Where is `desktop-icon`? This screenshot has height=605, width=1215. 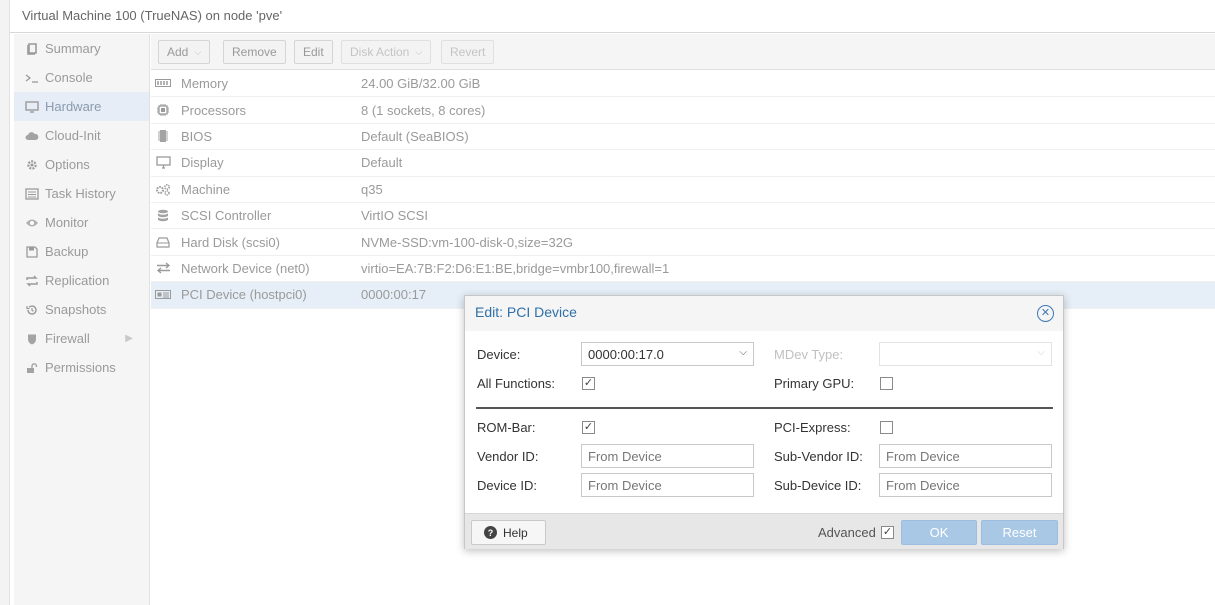 desktop-icon is located at coordinates (163, 163).